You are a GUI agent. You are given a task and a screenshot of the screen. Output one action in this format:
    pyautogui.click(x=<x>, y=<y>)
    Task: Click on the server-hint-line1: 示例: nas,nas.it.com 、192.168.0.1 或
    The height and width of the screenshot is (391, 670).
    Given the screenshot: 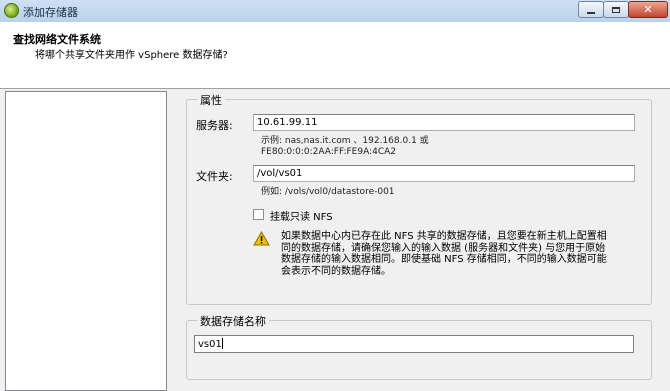 What is the action you would take?
    pyautogui.click(x=345, y=141)
    